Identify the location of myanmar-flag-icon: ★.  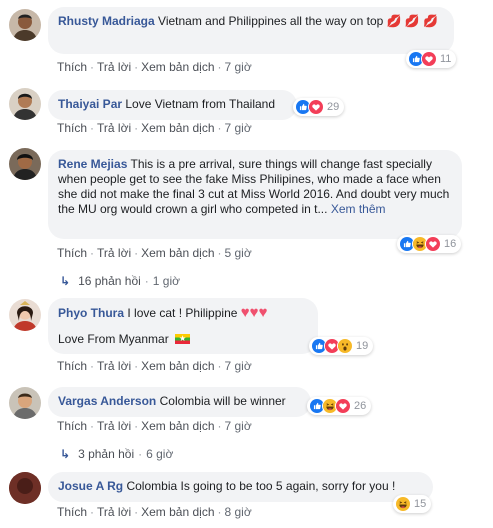
(183, 339).